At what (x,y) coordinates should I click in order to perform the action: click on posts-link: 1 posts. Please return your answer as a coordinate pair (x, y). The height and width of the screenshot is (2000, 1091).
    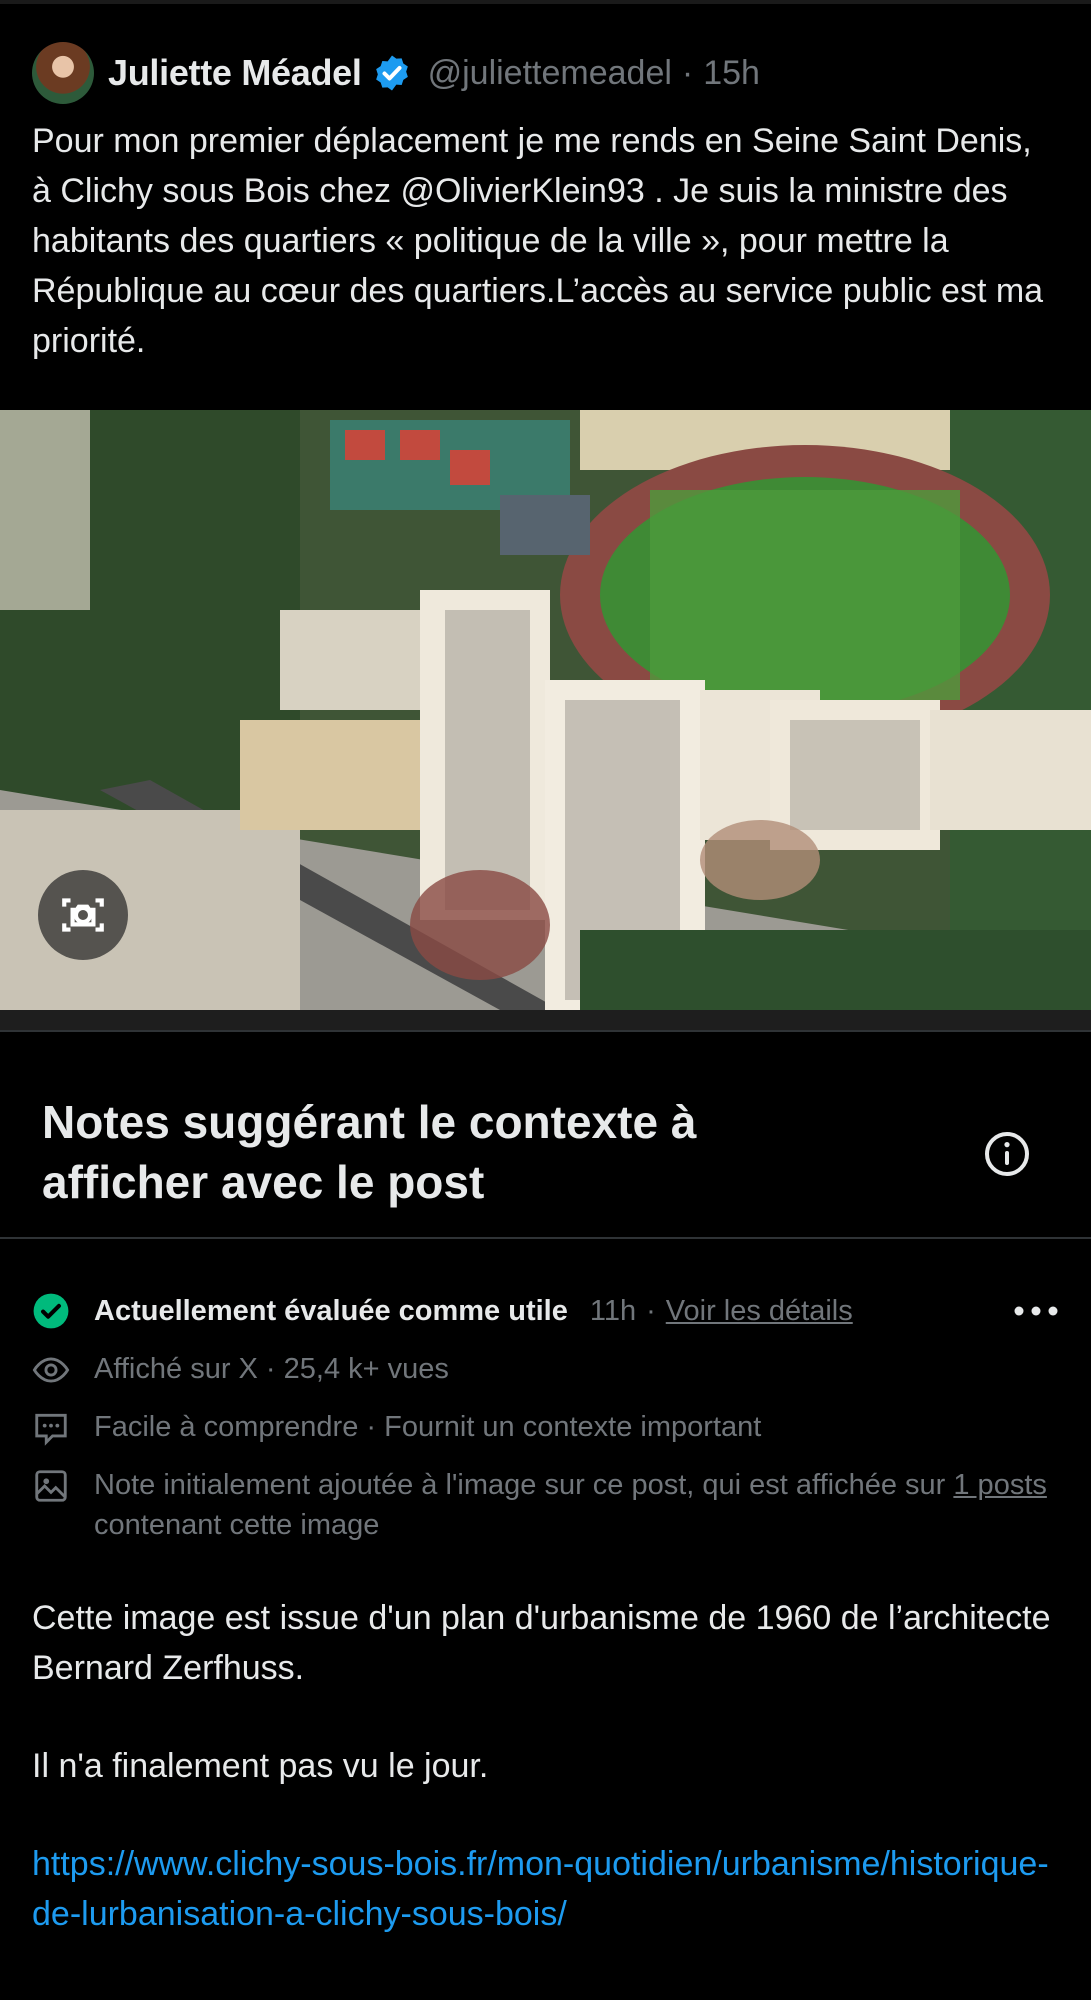
    Looking at the image, I should click on (1000, 1485).